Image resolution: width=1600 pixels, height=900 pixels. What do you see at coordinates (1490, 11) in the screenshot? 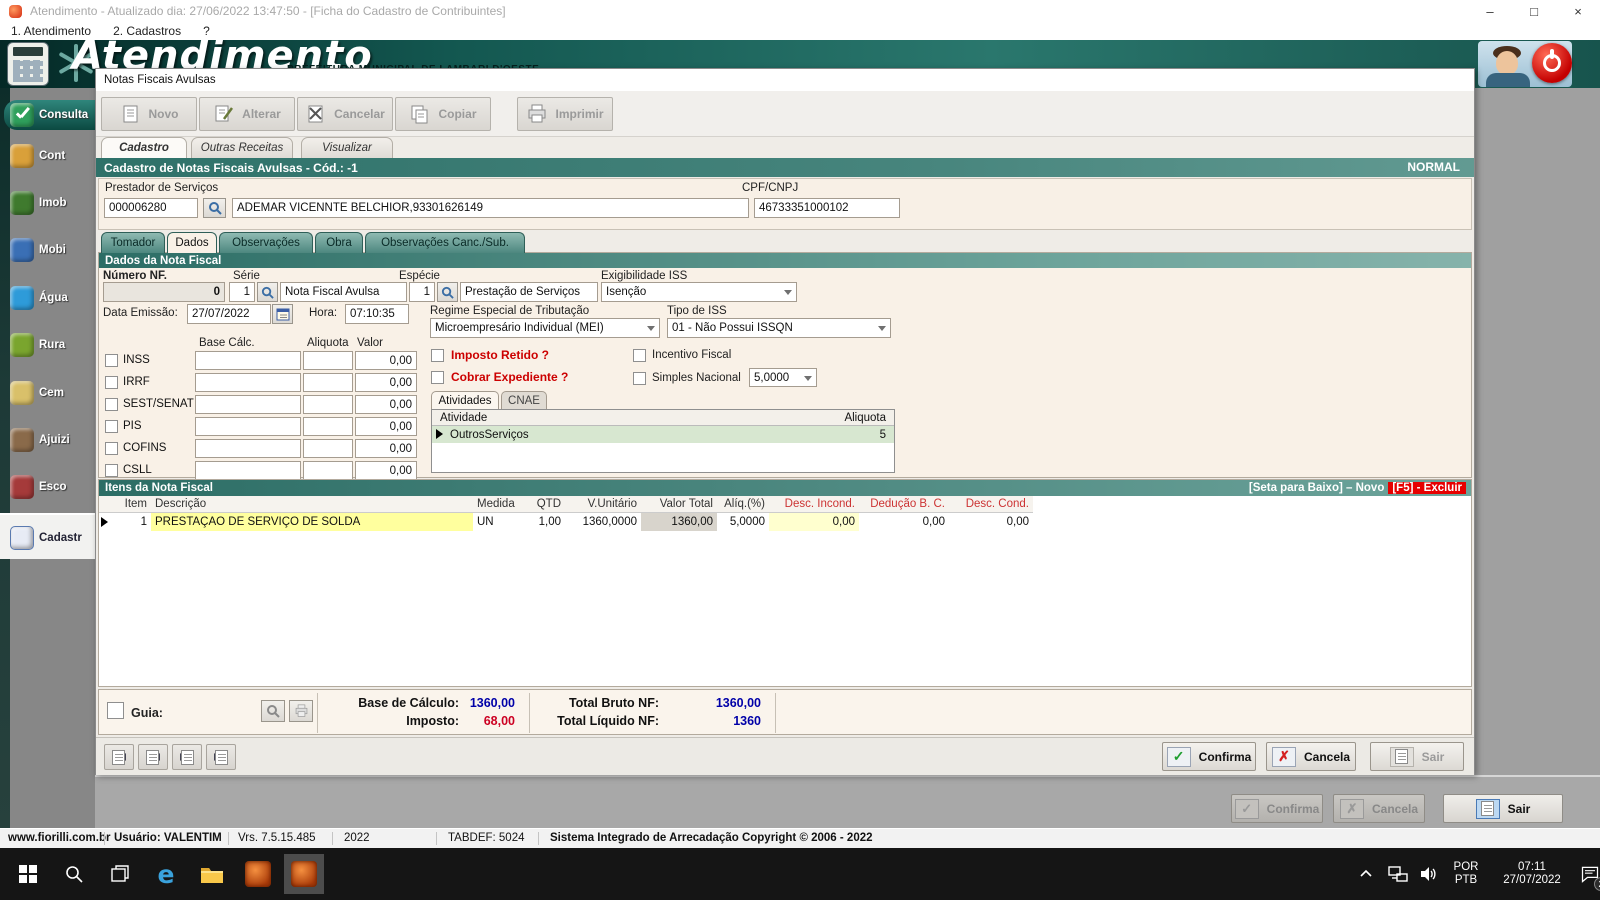
I see `minimize-icon: –` at bounding box center [1490, 11].